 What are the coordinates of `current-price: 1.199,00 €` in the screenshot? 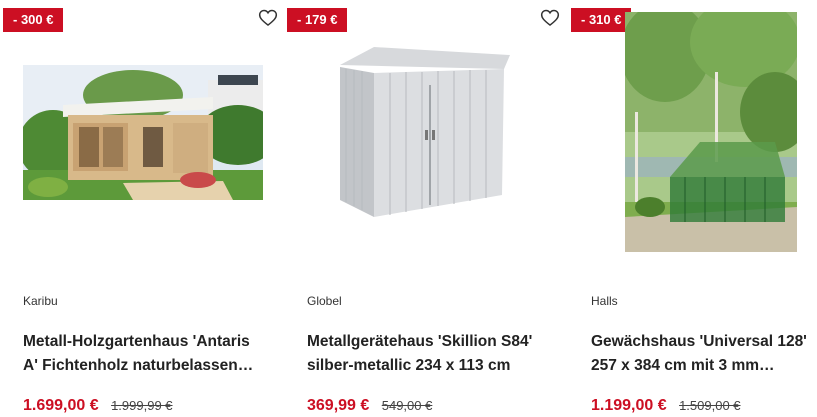 It's located at (629, 405).